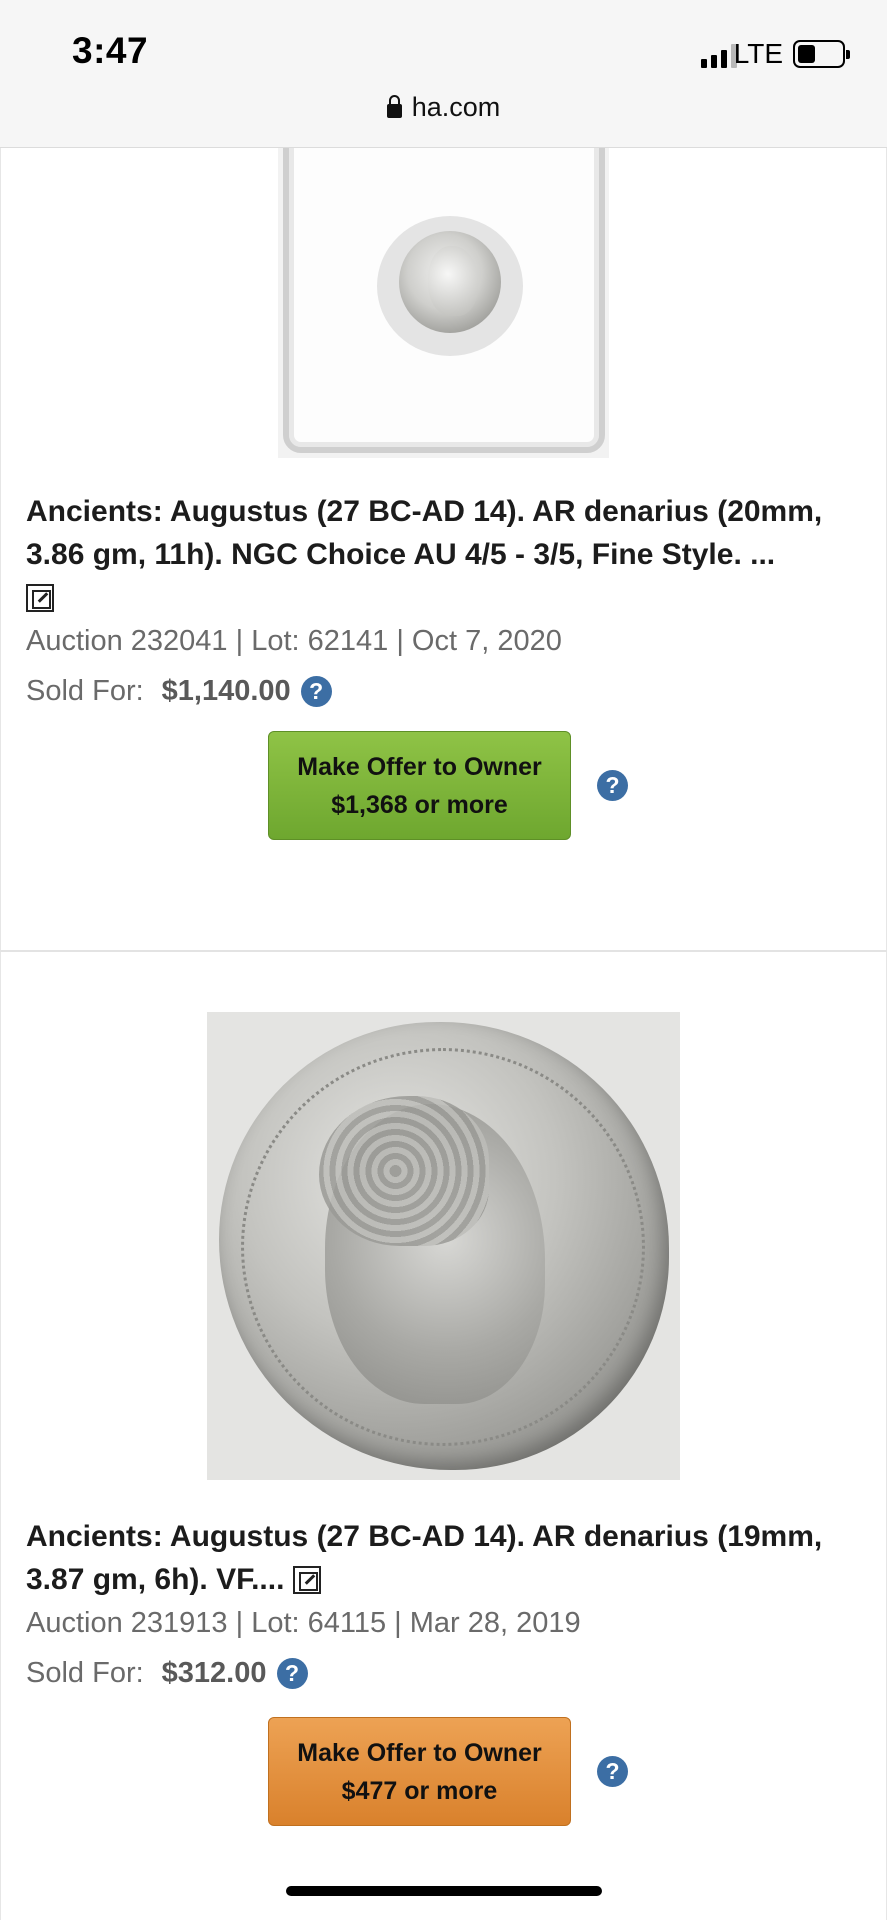 The height and width of the screenshot is (1920, 887). Describe the element at coordinates (419, 1790) in the screenshot. I see `offer-amount: $477 or more` at that location.